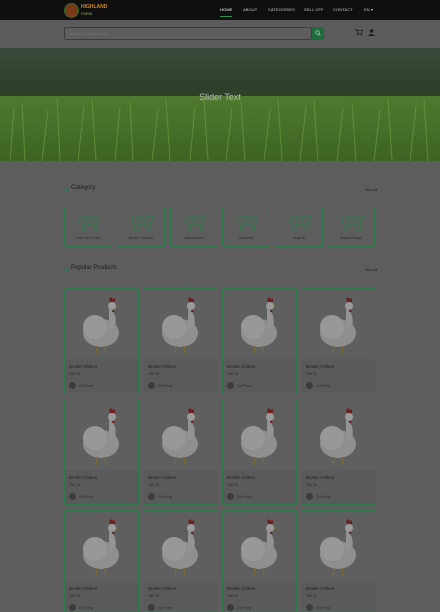 The height and width of the screenshot is (612, 440). I want to click on popular-products-title: Popular Products, so click(94, 268).